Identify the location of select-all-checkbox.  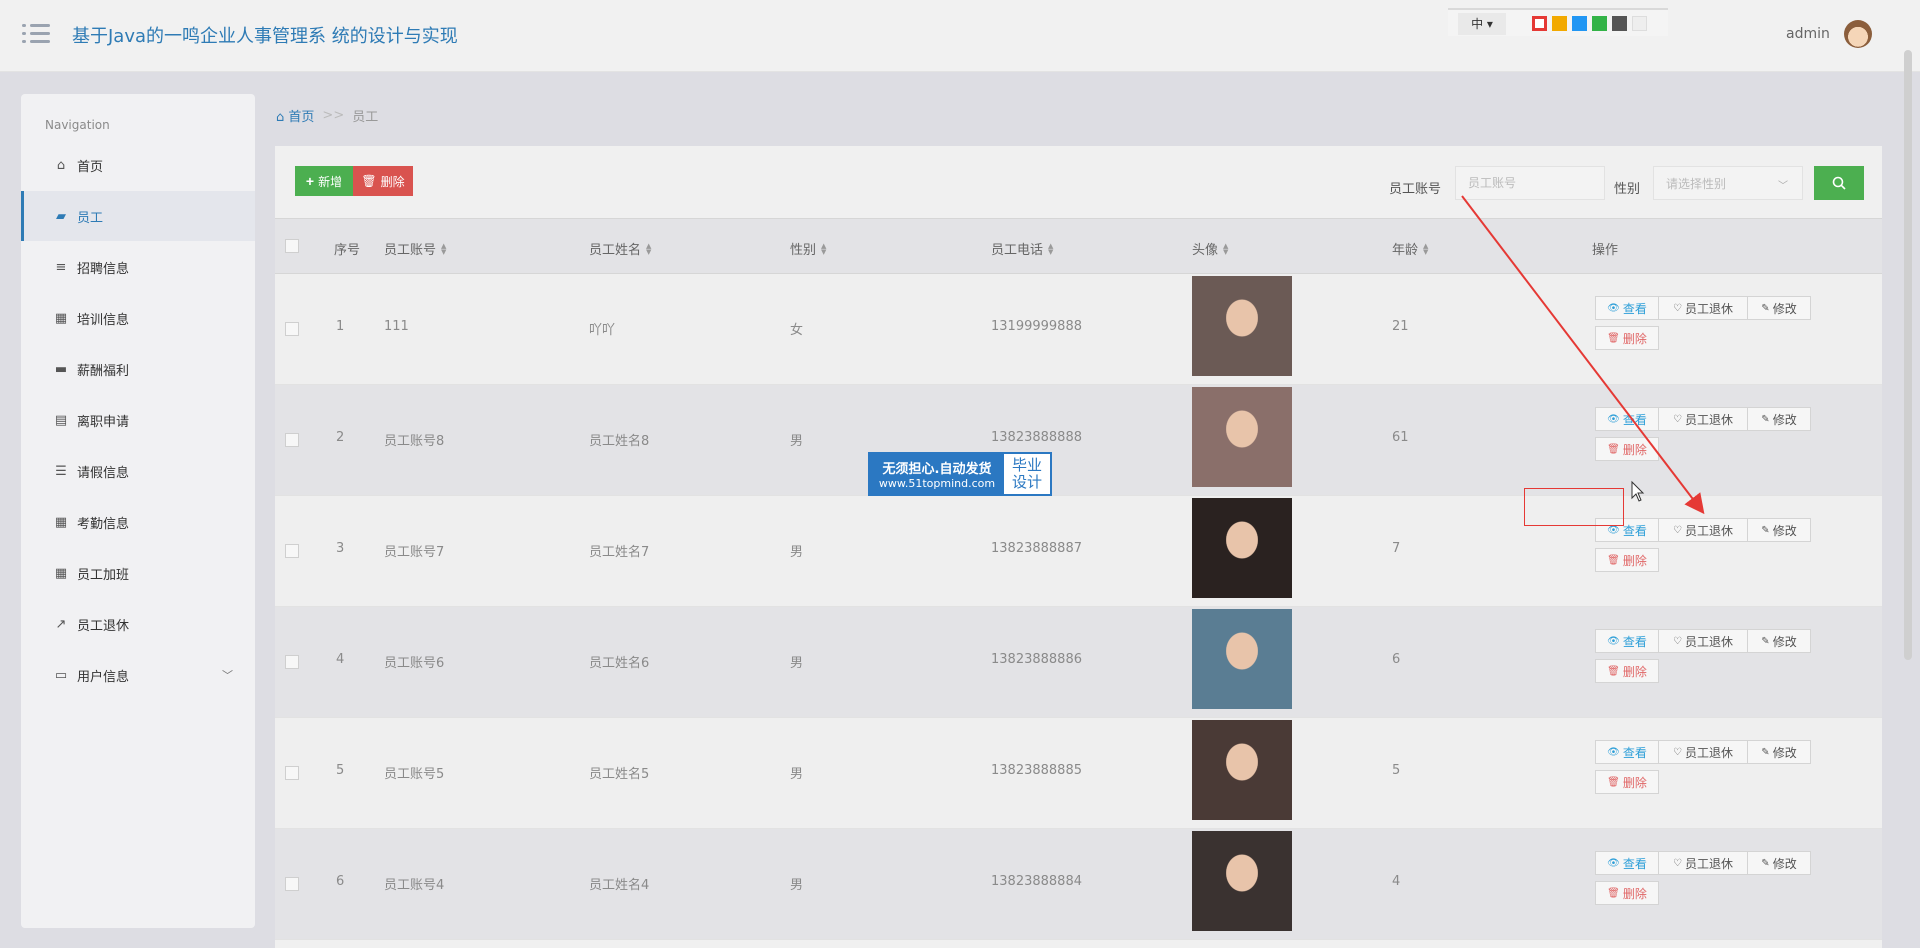
(292, 246).